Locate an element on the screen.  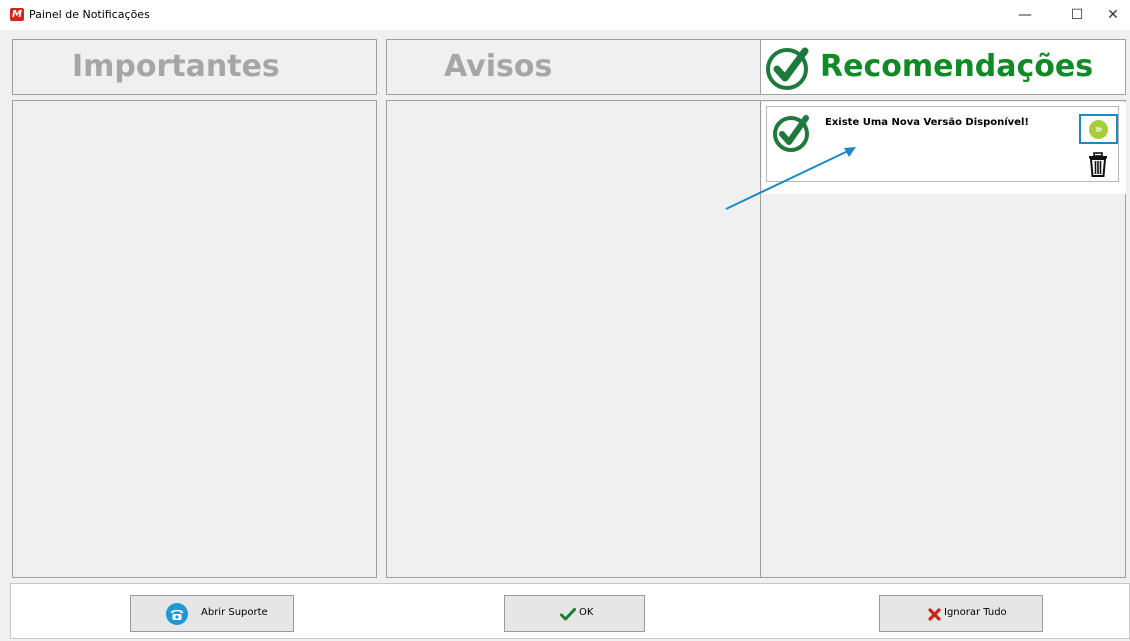
window-title: Painel de Notificações is located at coordinates (89, 14).